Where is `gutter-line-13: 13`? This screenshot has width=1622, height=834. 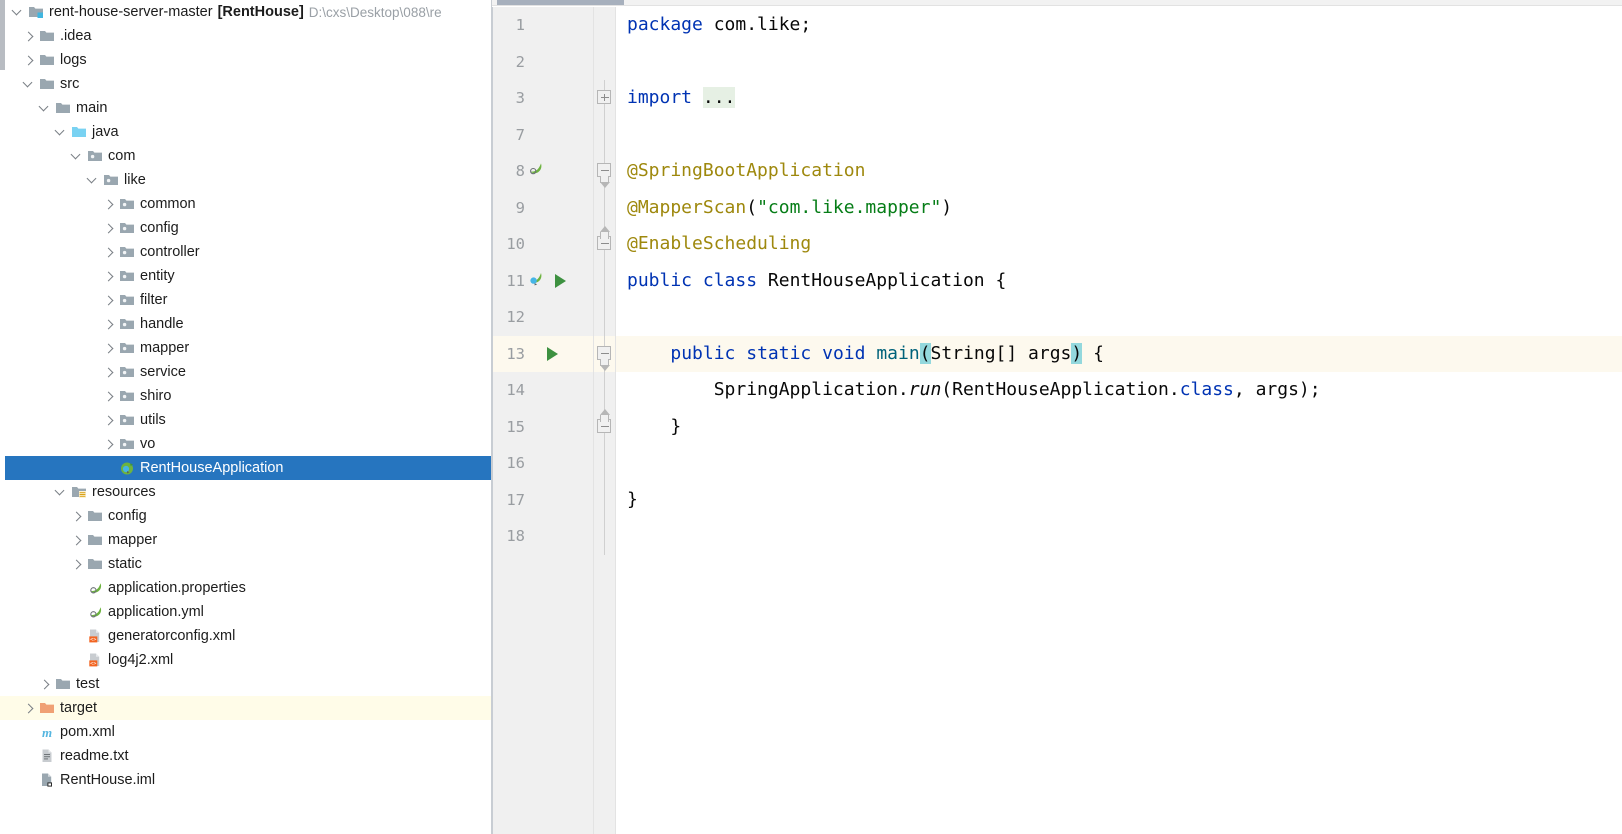
gutter-line-13: 13 is located at coordinates (543, 353).